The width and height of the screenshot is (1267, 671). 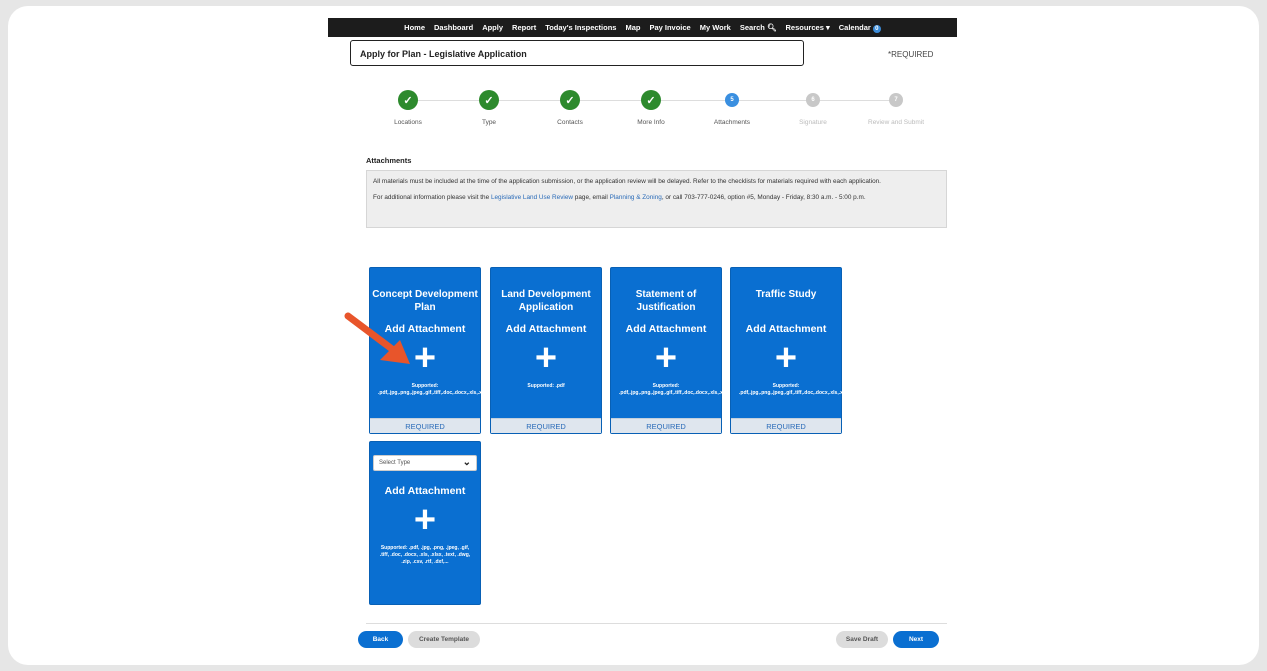 I want to click on nav-home: Home, so click(x=415, y=27).